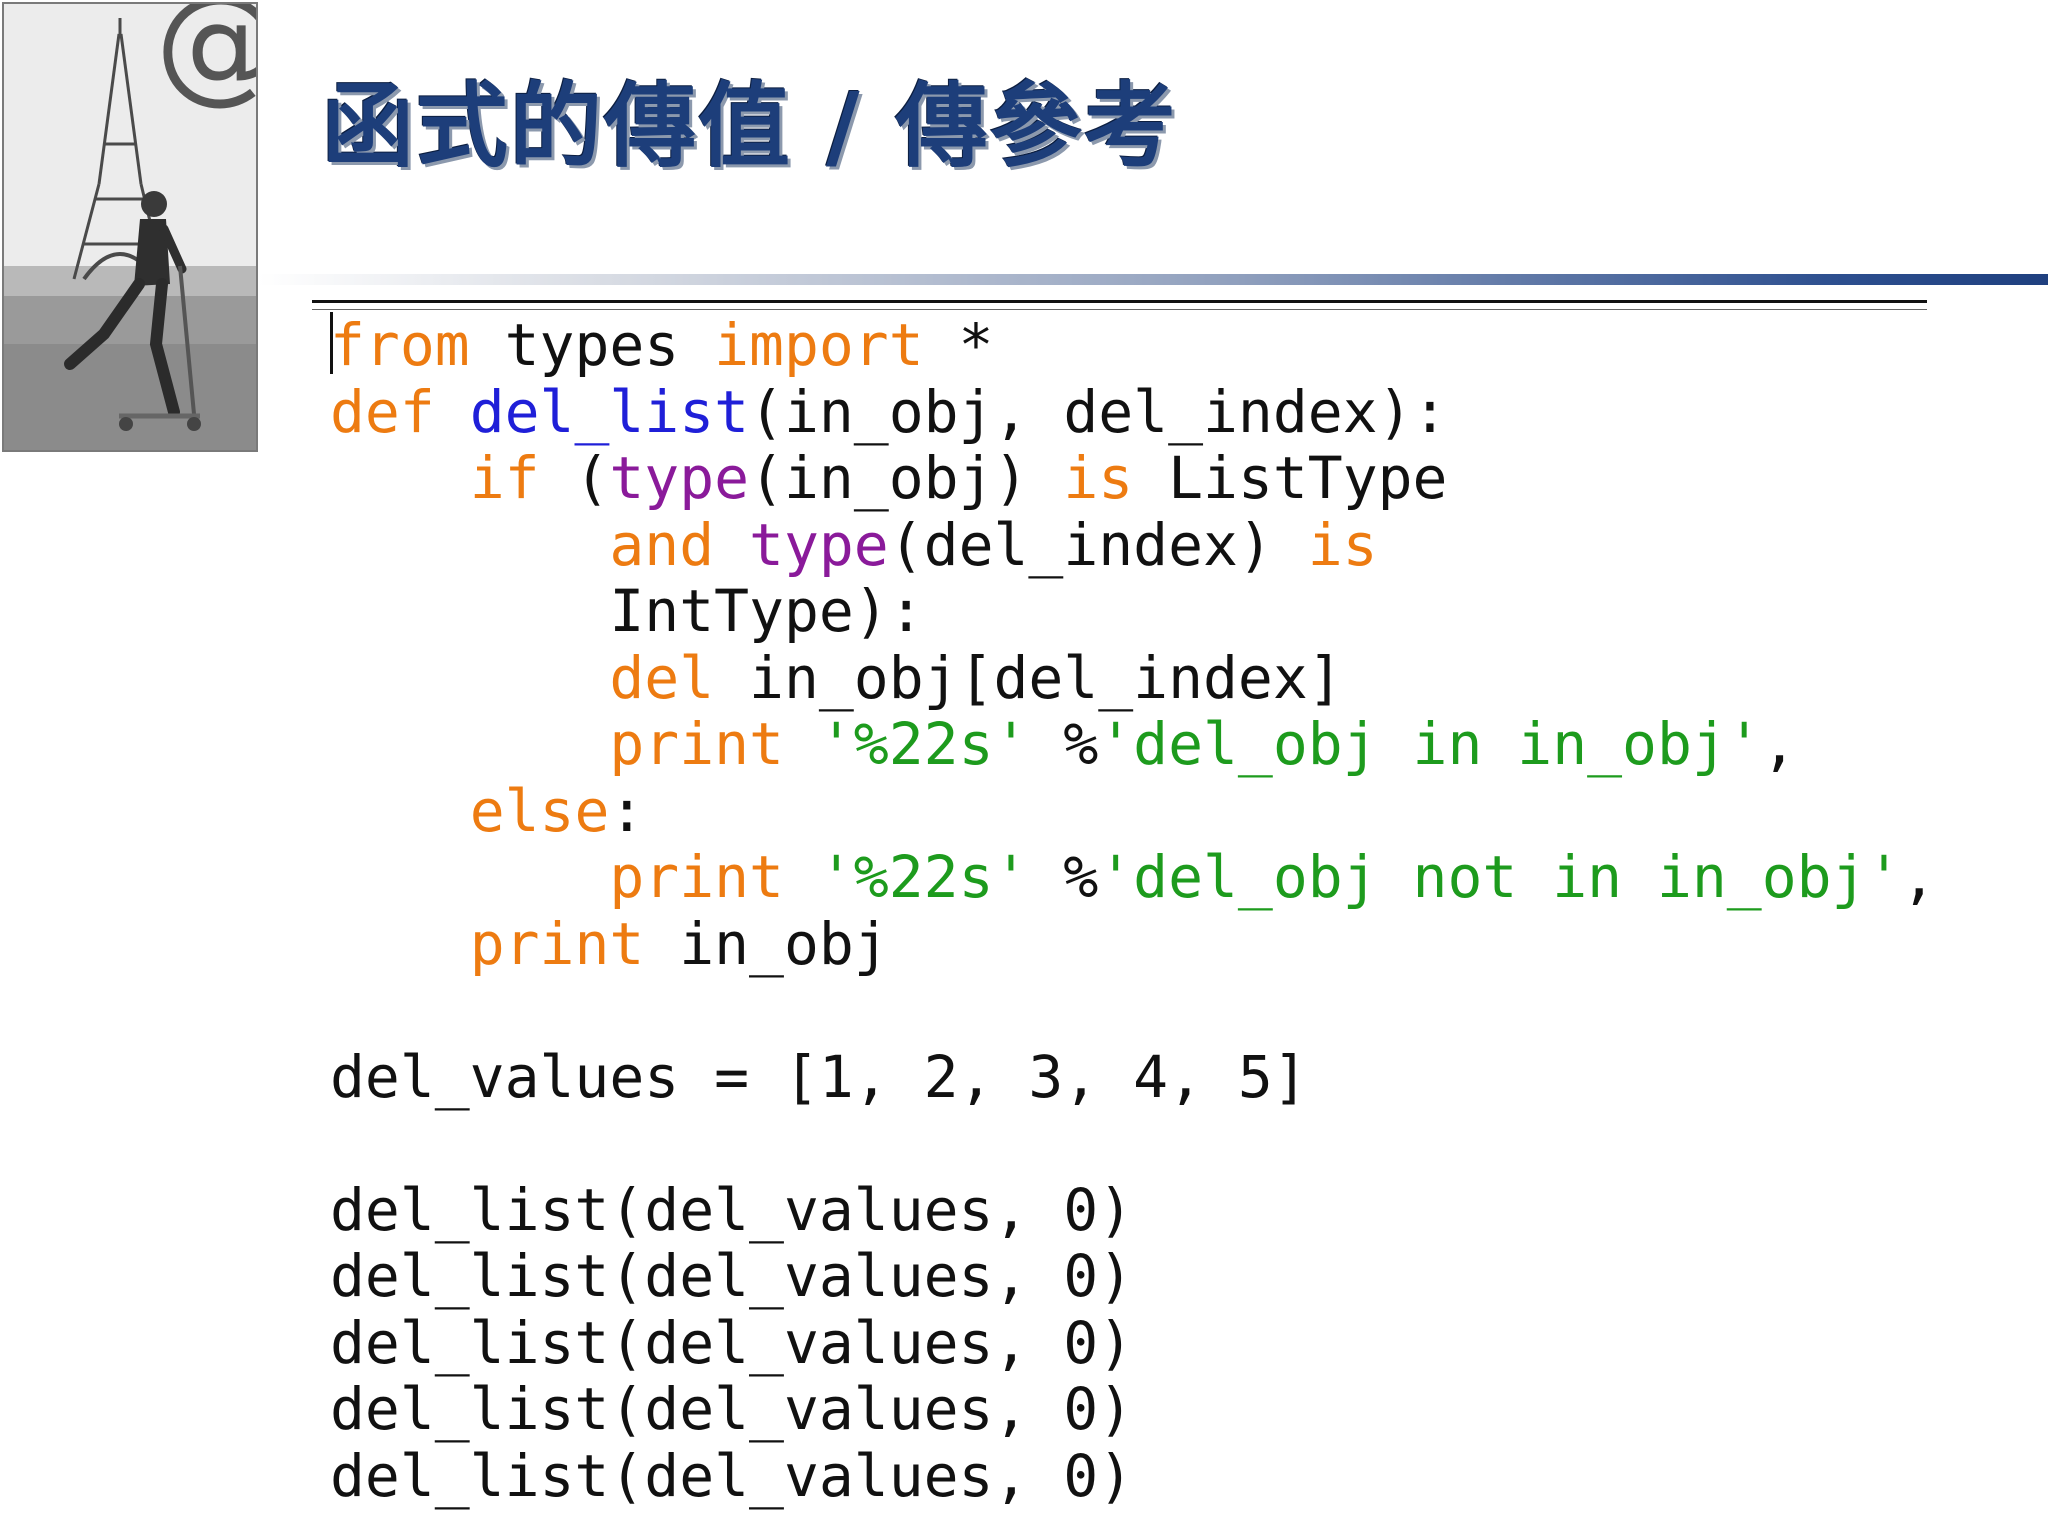 This screenshot has width=2048, height=1536. Describe the element at coordinates (504, 478) in the screenshot. I see `code-token: if` at that location.